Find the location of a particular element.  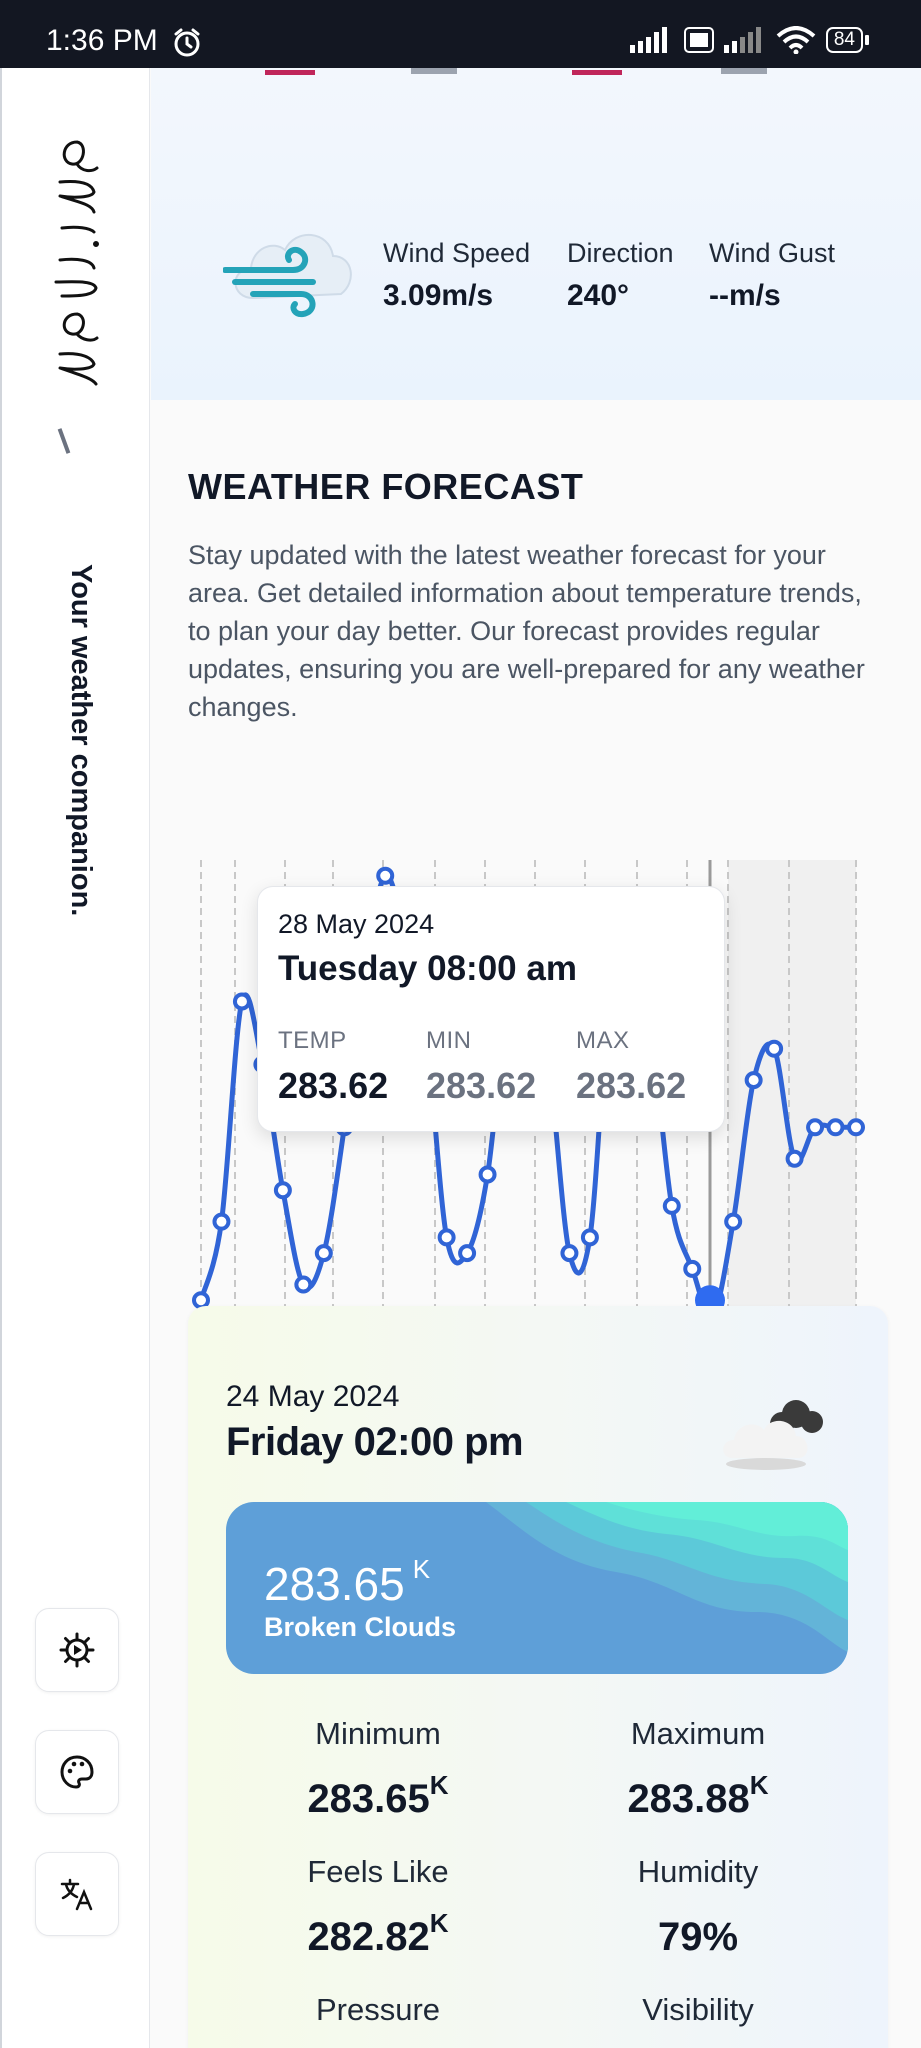

translate-icon is located at coordinates (76, 1894).